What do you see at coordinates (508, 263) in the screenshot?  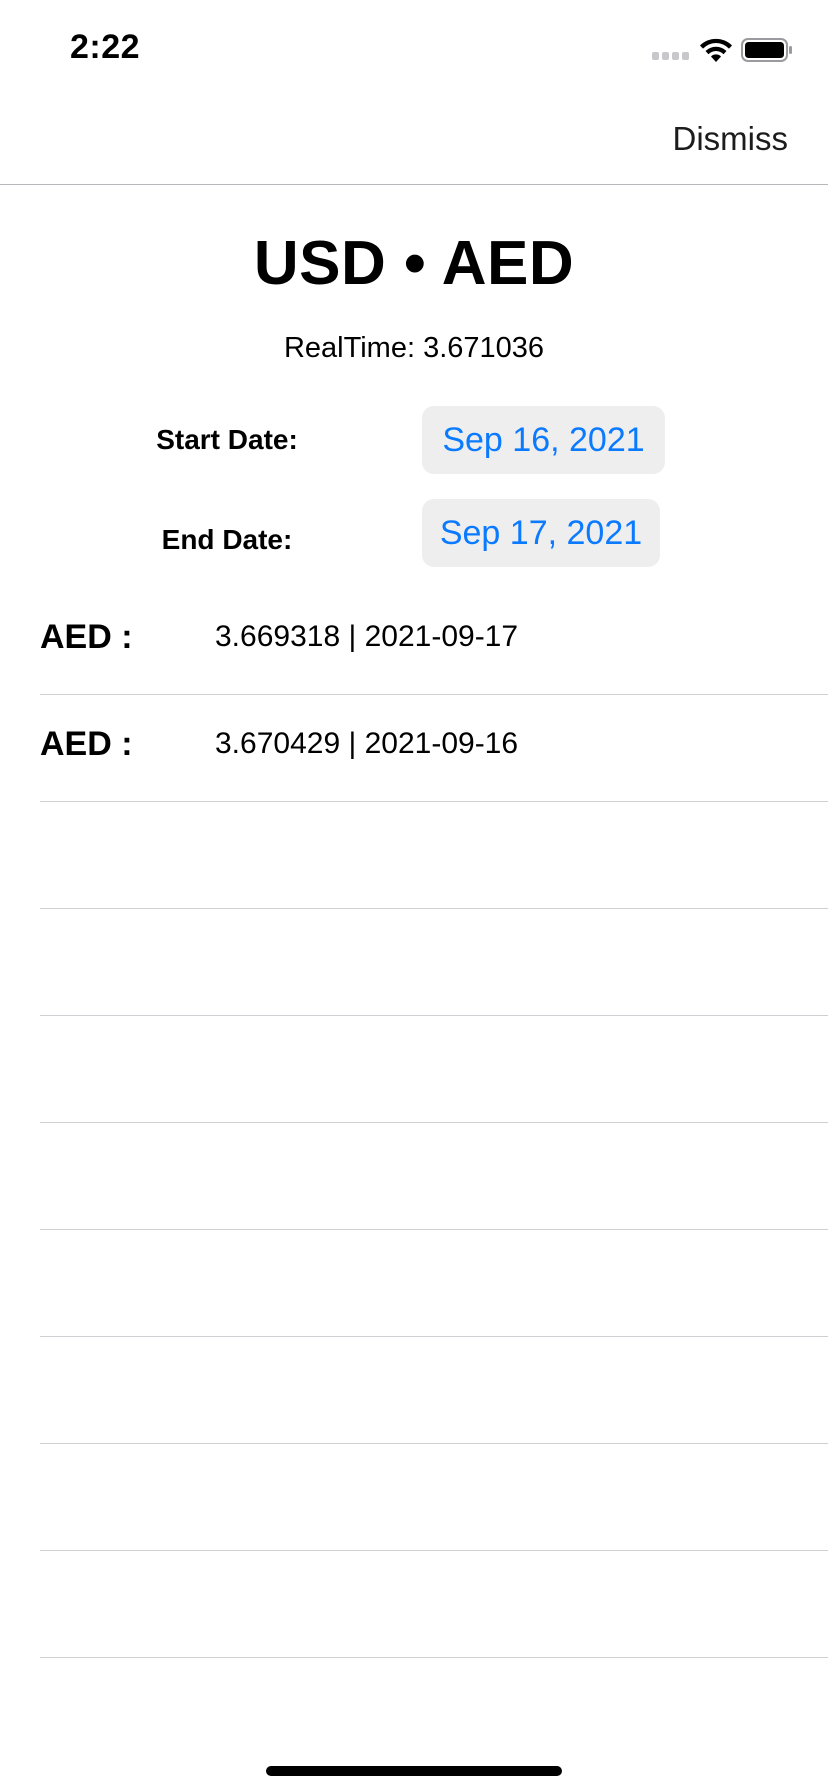 I see `quote-currency: AED` at bounding box center [508, 263].